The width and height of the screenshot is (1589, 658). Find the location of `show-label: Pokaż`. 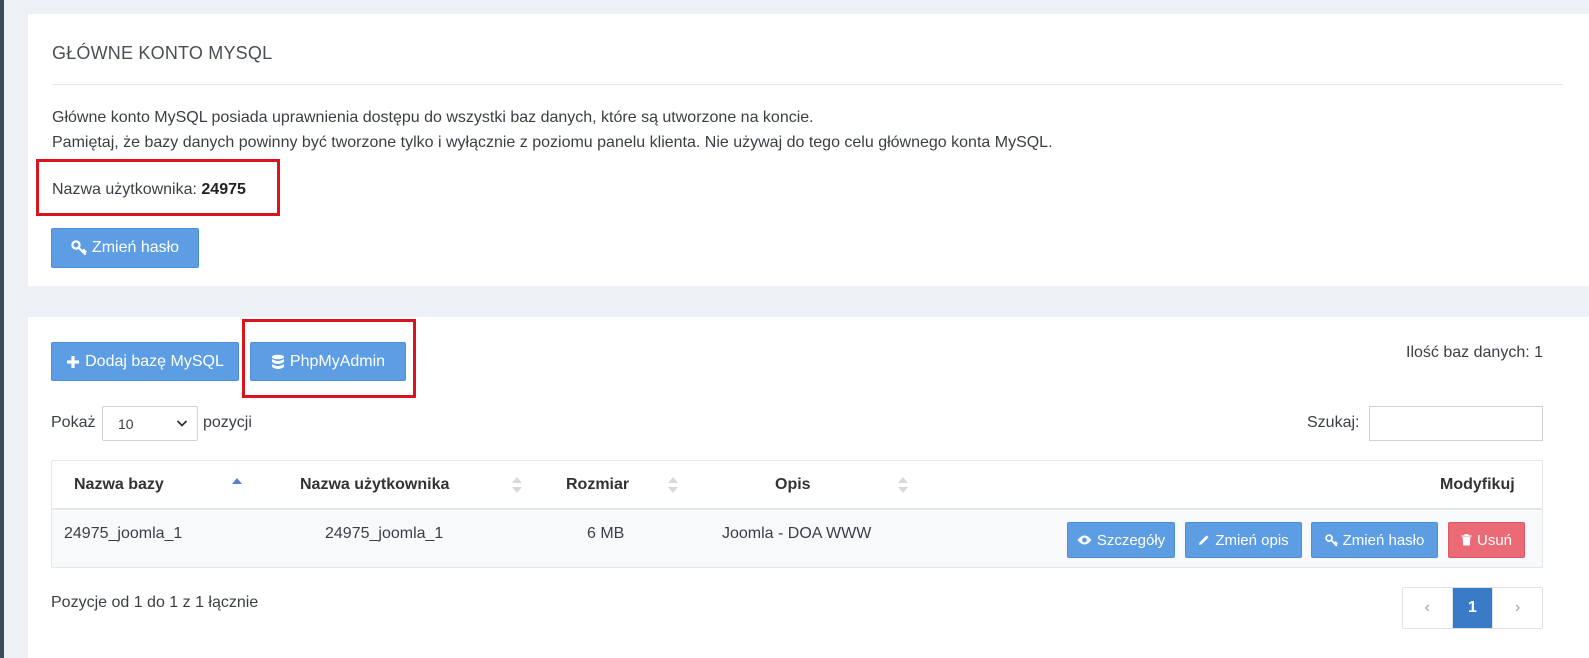

show-label: Pokaż is located at coordinates (73, 422).